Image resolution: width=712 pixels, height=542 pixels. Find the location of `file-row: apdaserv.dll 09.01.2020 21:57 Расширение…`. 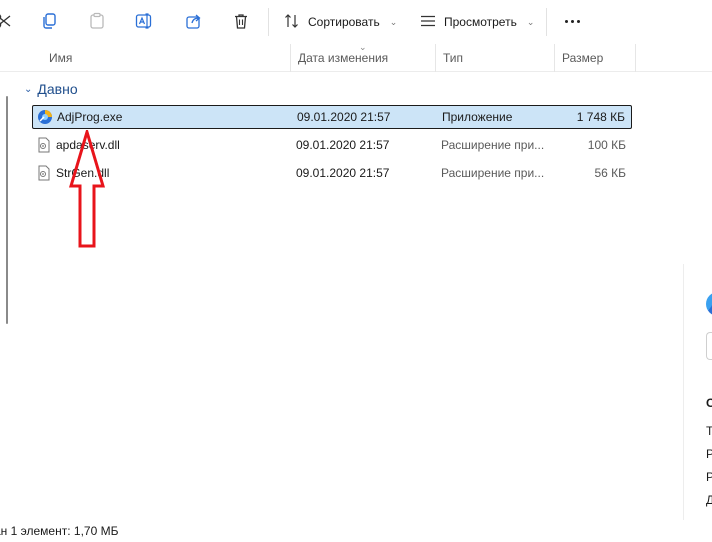

file-row: apdaserv.dll 09.01.2020 21:57 Расширение… is located at coordinates (332, 146).